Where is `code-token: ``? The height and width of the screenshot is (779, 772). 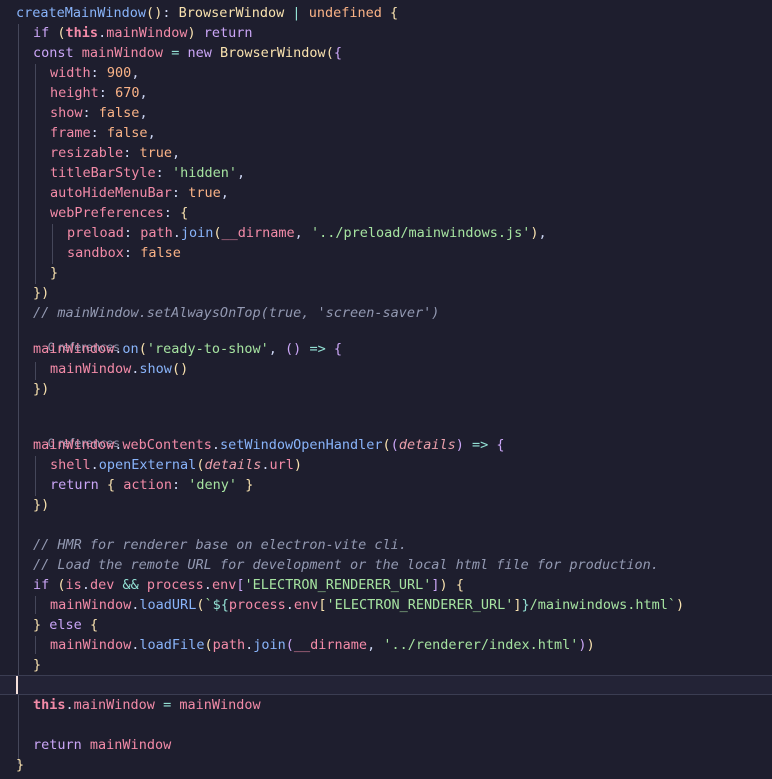
code-token: ` is located at coordinates (208, 605).